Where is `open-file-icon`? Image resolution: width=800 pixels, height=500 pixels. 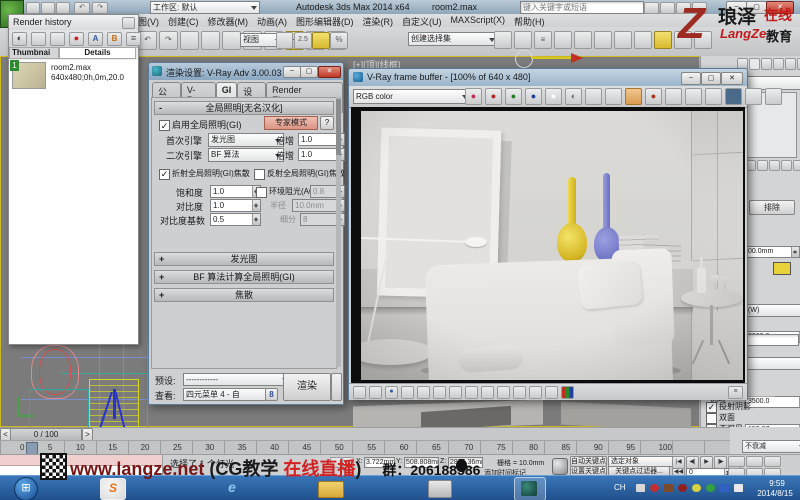
open-file-icon is located at coordinates (48, 8).